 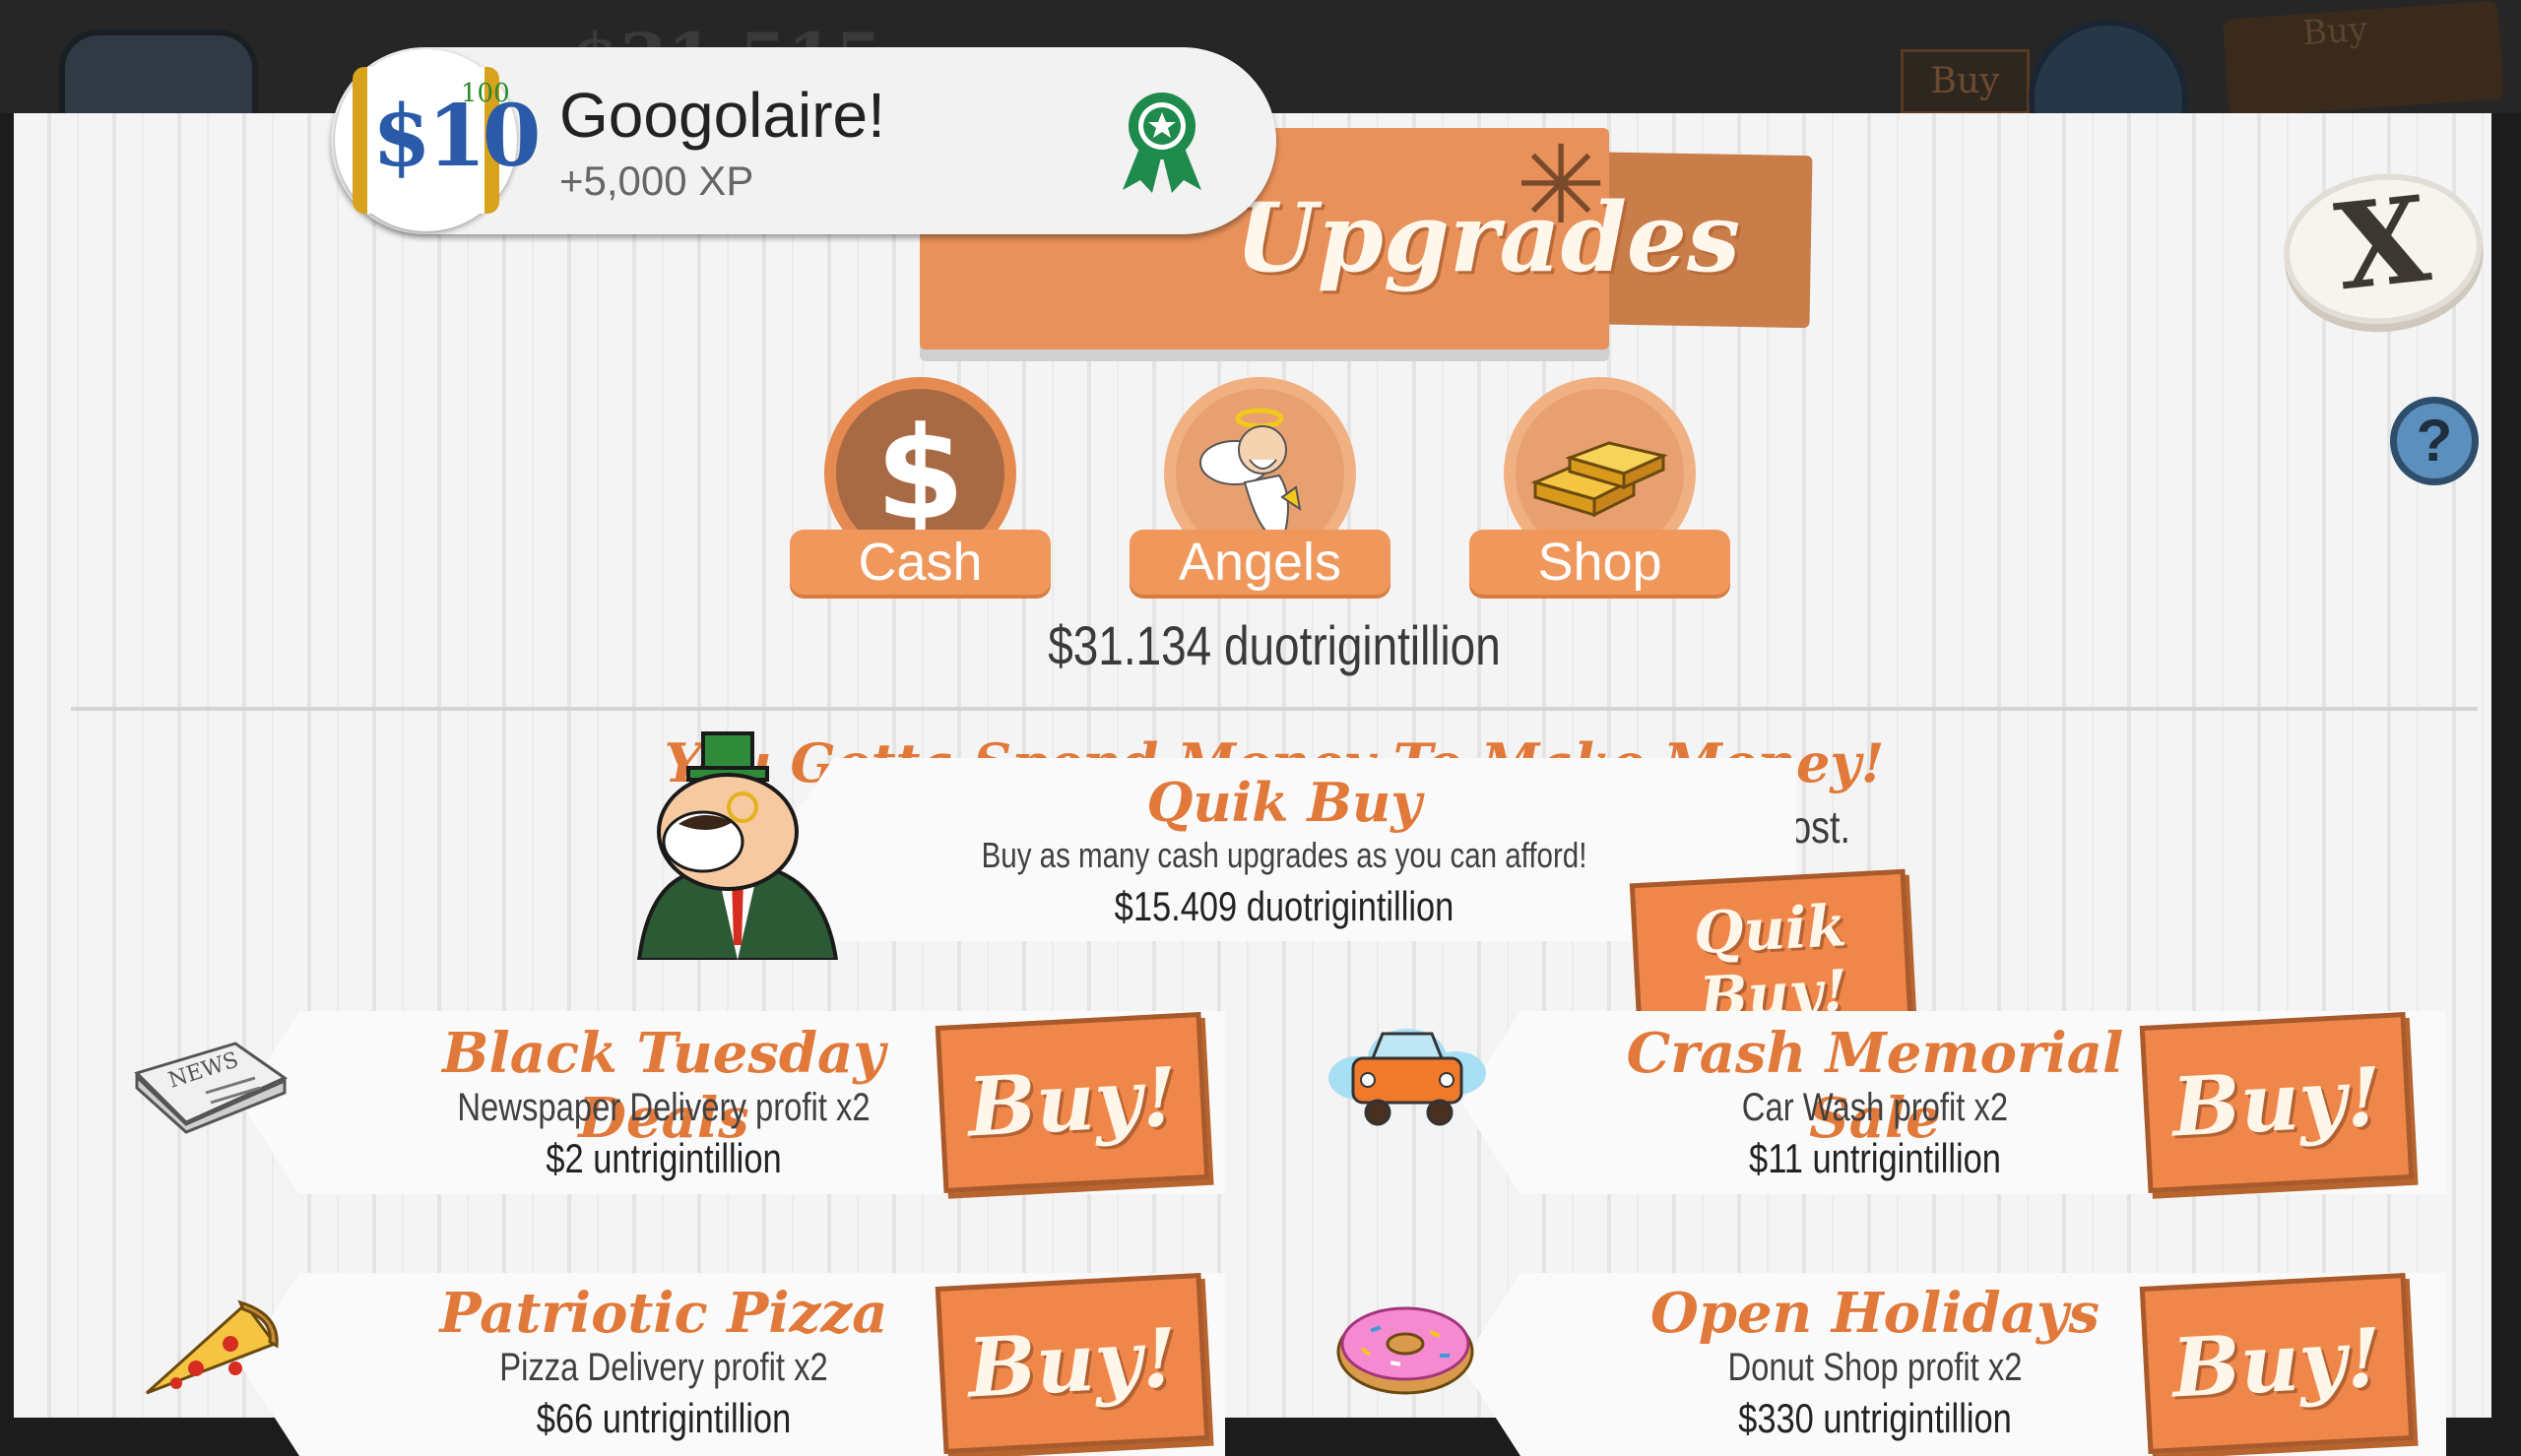 I want to click on dollar-icon: $, so click(x=920, y=473).